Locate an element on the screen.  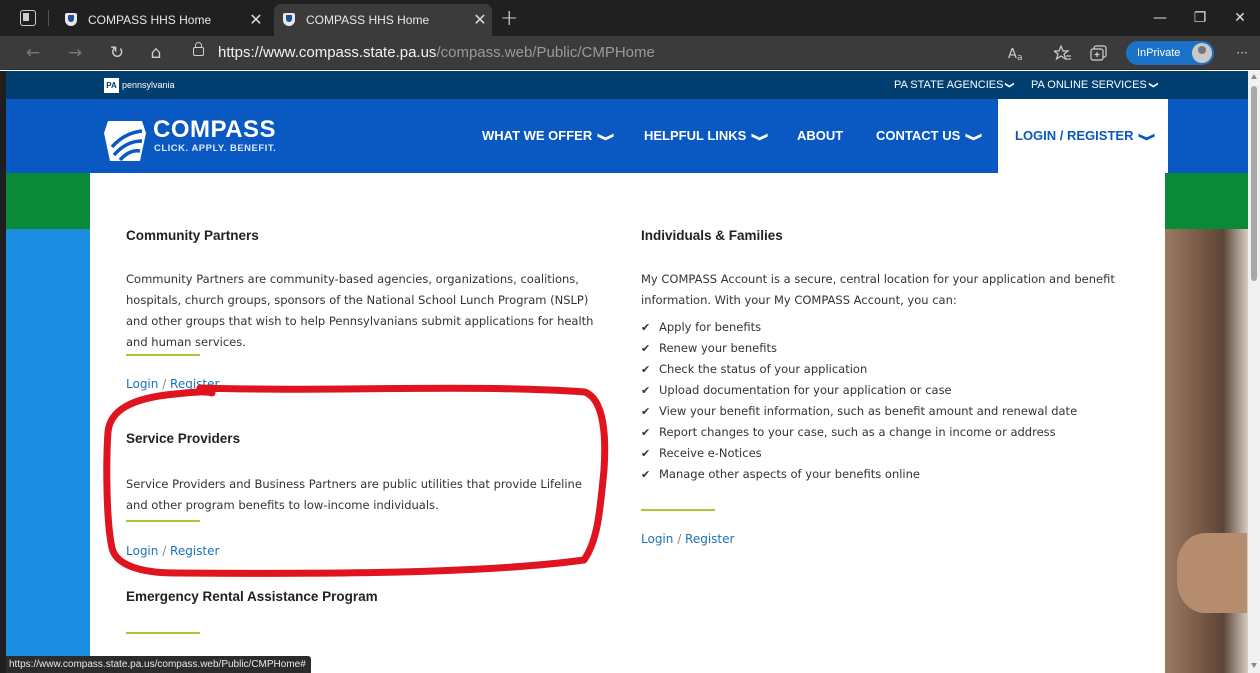
scroll-down-icon is located at coordinates (1254, 665).